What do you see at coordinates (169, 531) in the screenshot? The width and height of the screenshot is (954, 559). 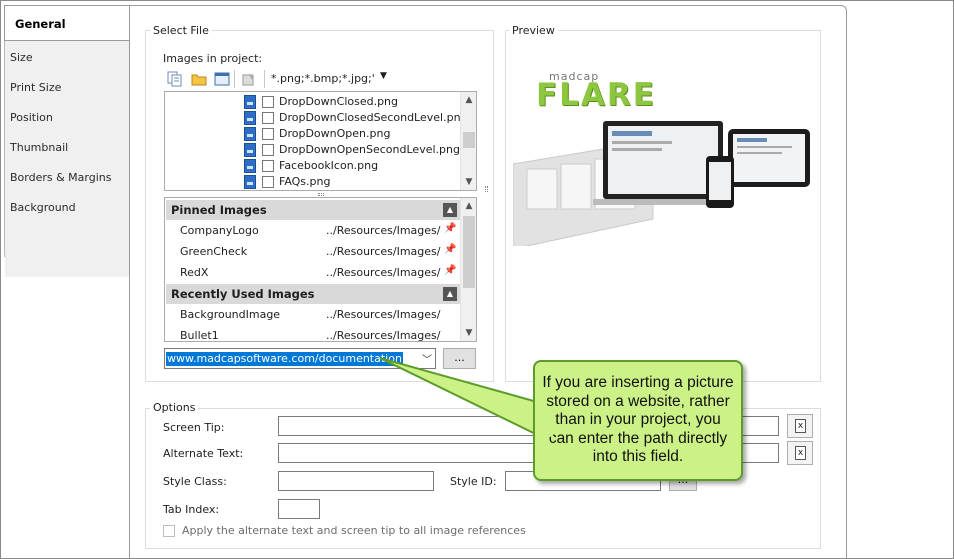 I see `apply-all-checkbox` at bounding box center [169, 531].